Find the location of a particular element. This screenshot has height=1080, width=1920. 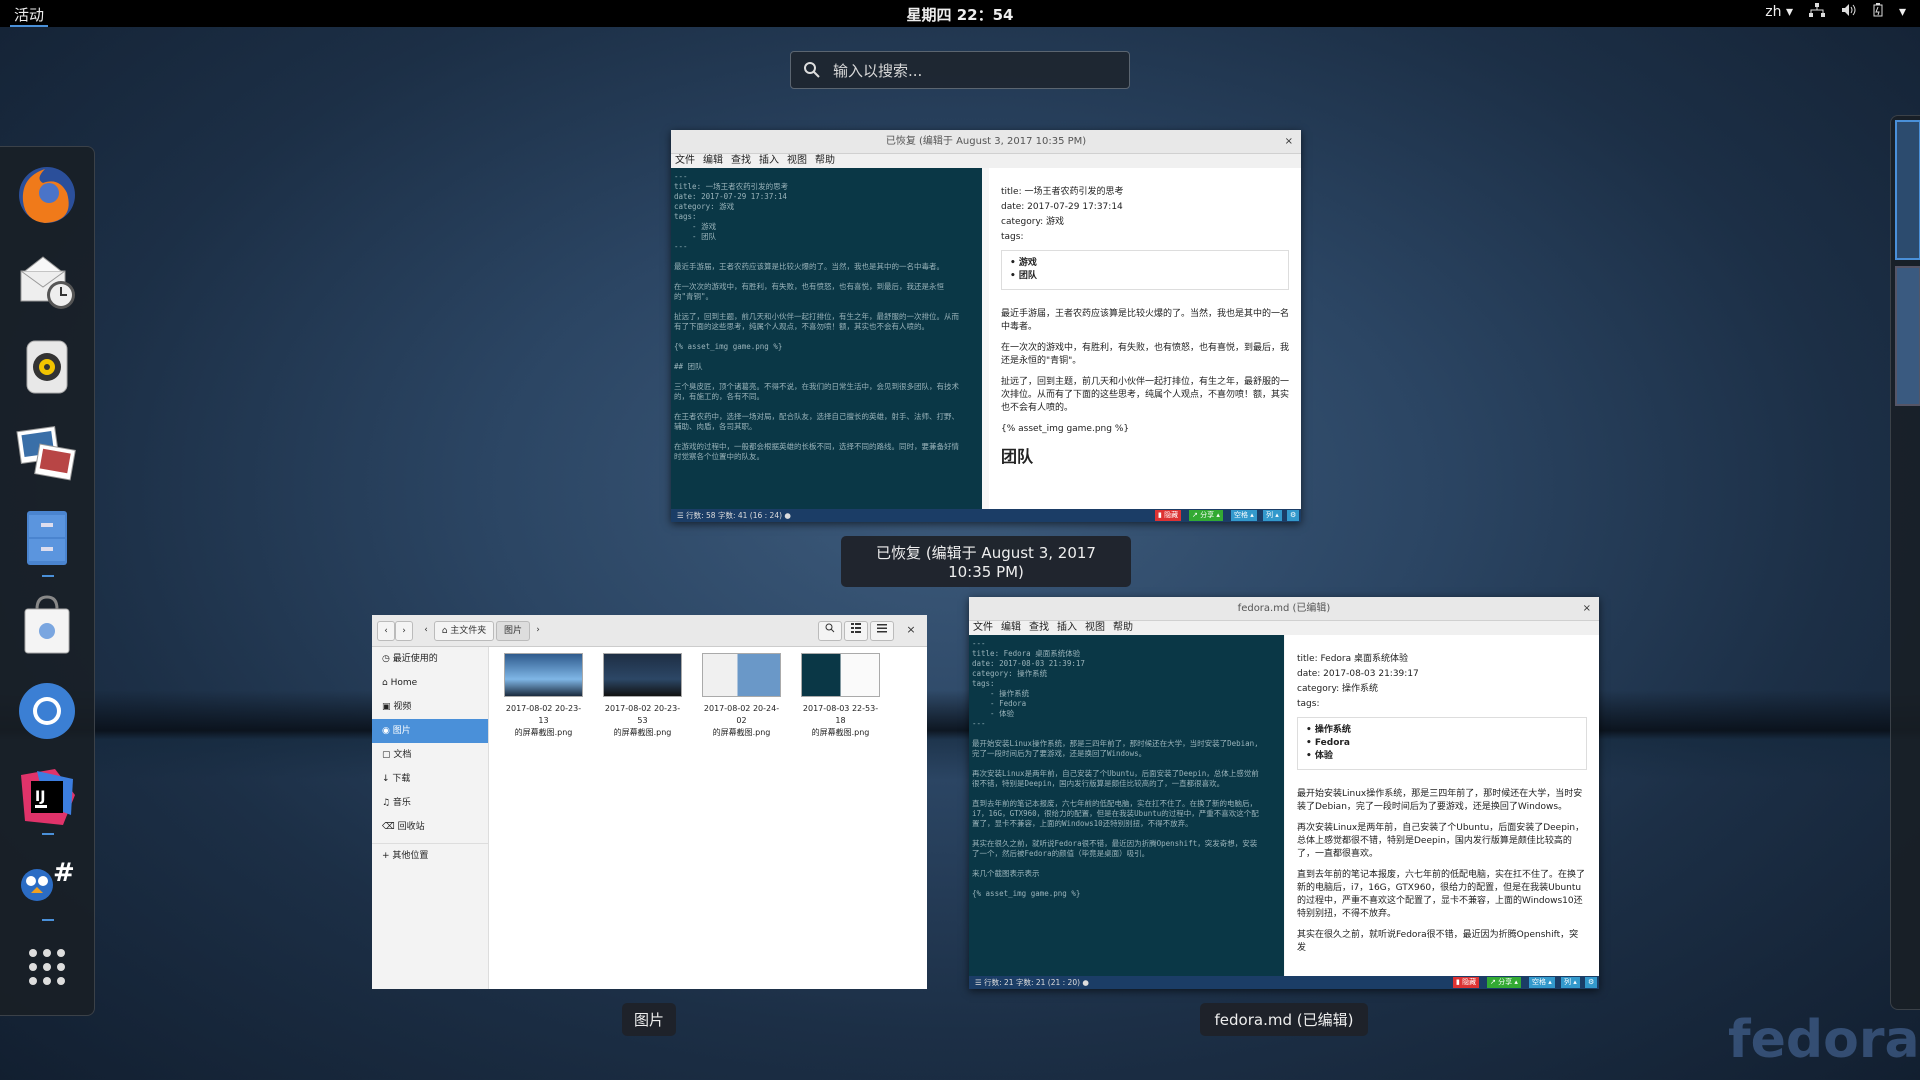

breadcrumb-home: ⌂ 主文件夹 is located at coordinates (464, 631).